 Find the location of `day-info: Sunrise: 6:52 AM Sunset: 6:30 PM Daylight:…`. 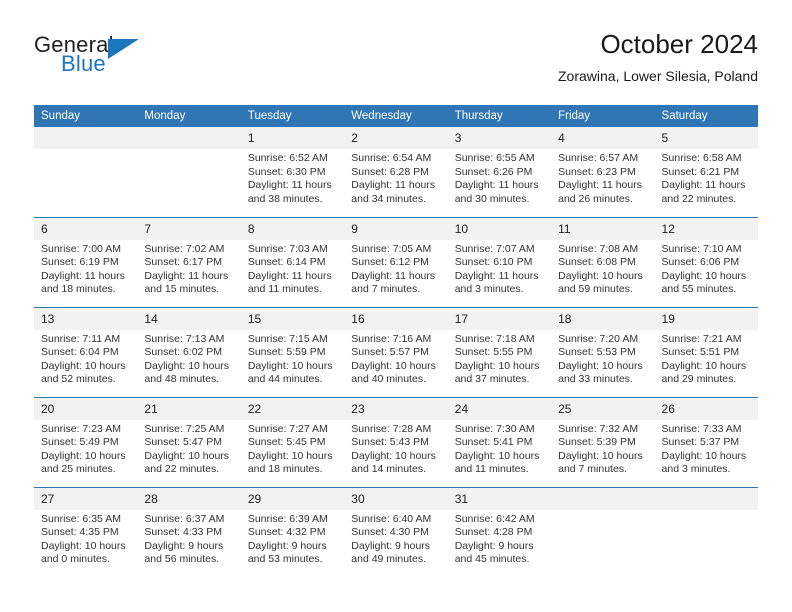

day-info: Sunrise: 6:52 AM Sunset: 6:30 PM Daylight:… is located at coordinates (292, 177).